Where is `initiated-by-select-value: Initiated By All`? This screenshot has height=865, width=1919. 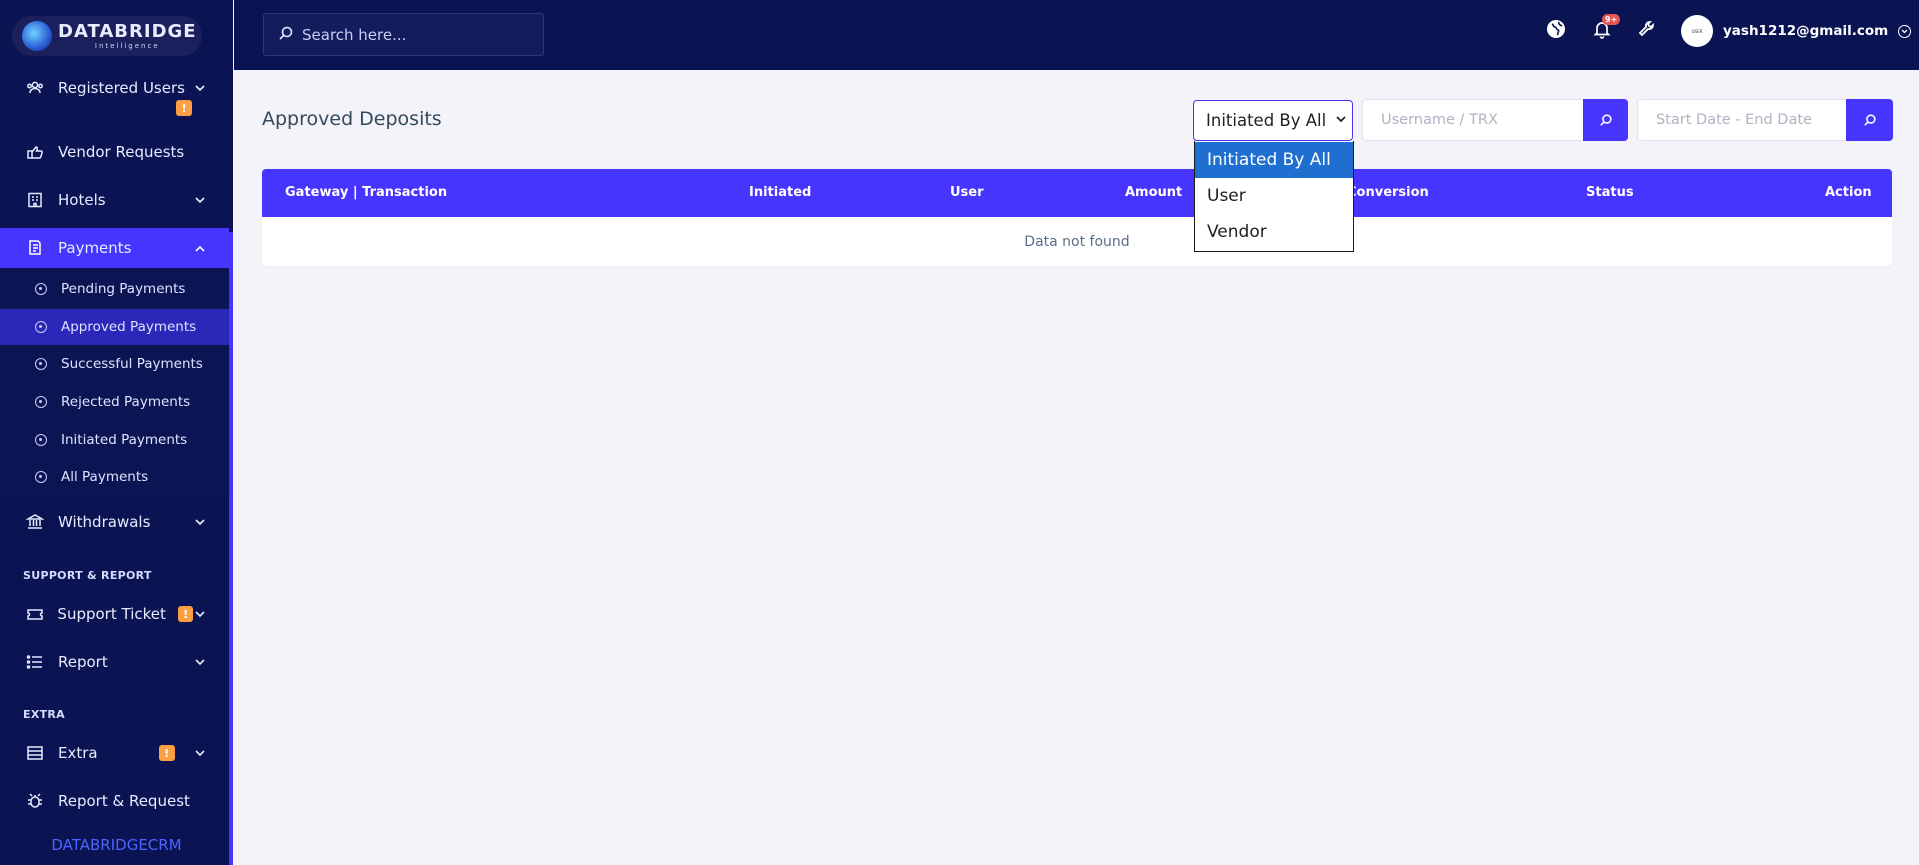
initiated-by-select-value: Initiated By All is located at coordinates (1266, 120).